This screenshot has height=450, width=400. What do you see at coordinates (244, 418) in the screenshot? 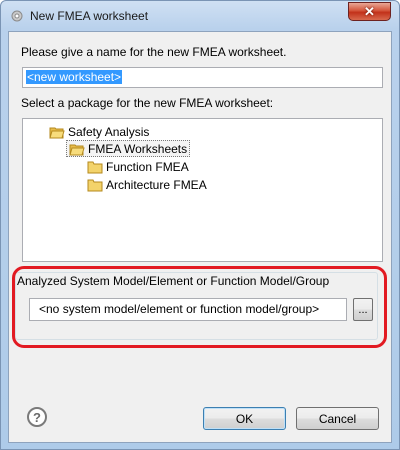
I see `ok-button: OK` at bounding box center [244, 418].